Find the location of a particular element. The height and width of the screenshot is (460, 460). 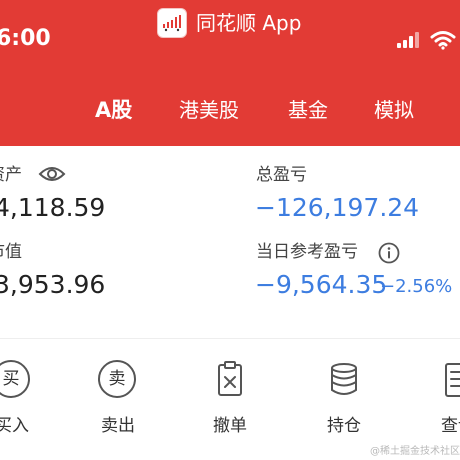

cancel-order-label: 撤单 is located at coordinates (230, 426).